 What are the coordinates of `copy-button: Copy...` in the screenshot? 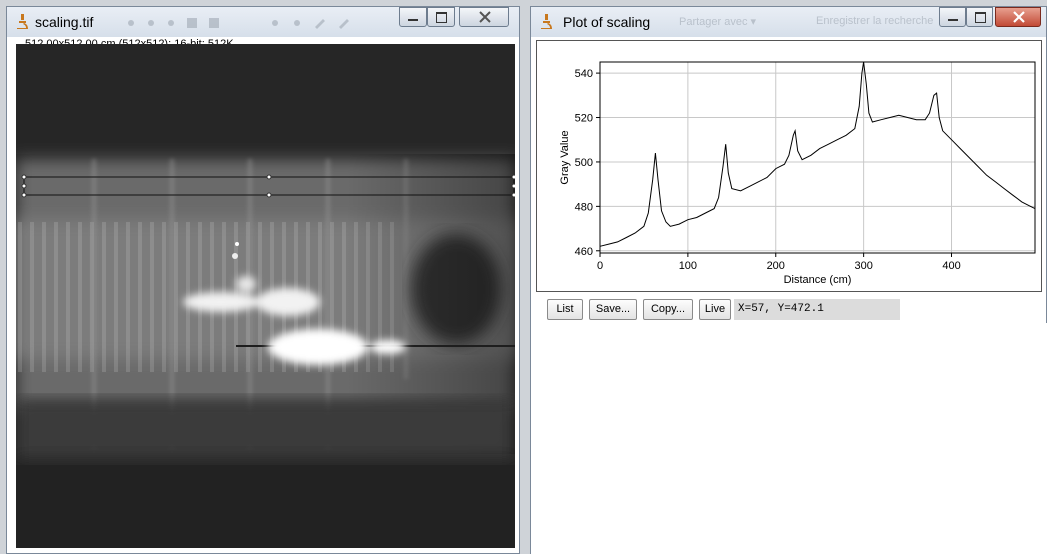 It's located at (668, 309).